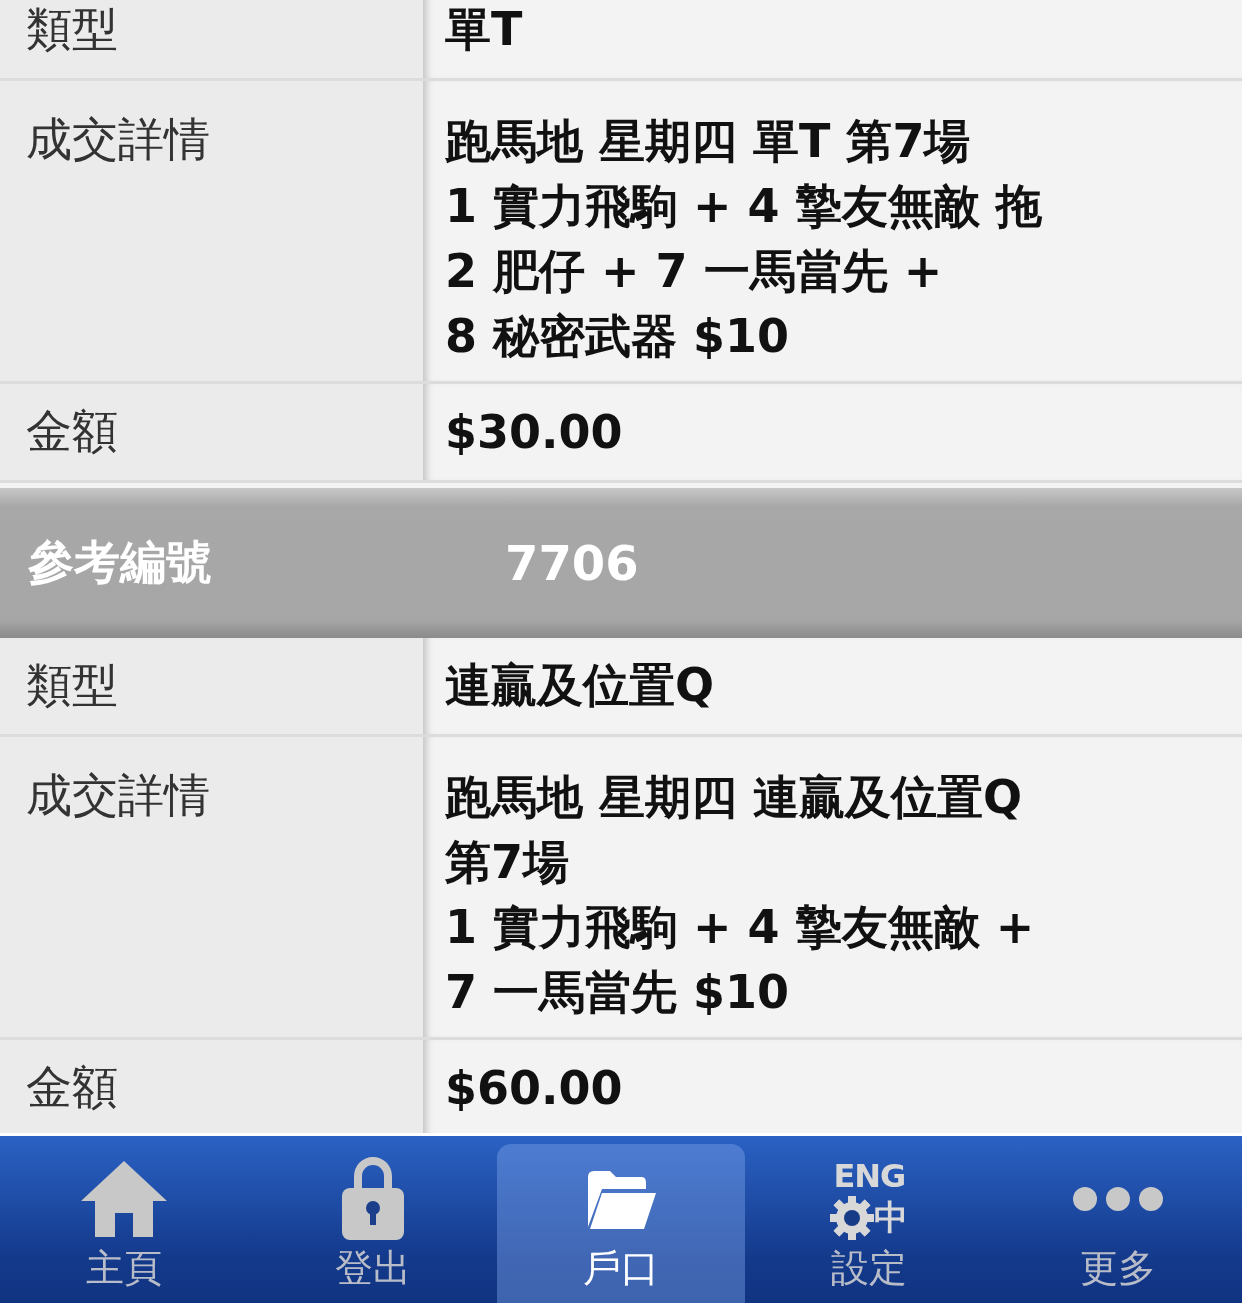 The height and width of the screenshot is (1303, 1242). Describe the element at coordinates (1117, 1199) in the screenshot. I see `more-icon` at that location.